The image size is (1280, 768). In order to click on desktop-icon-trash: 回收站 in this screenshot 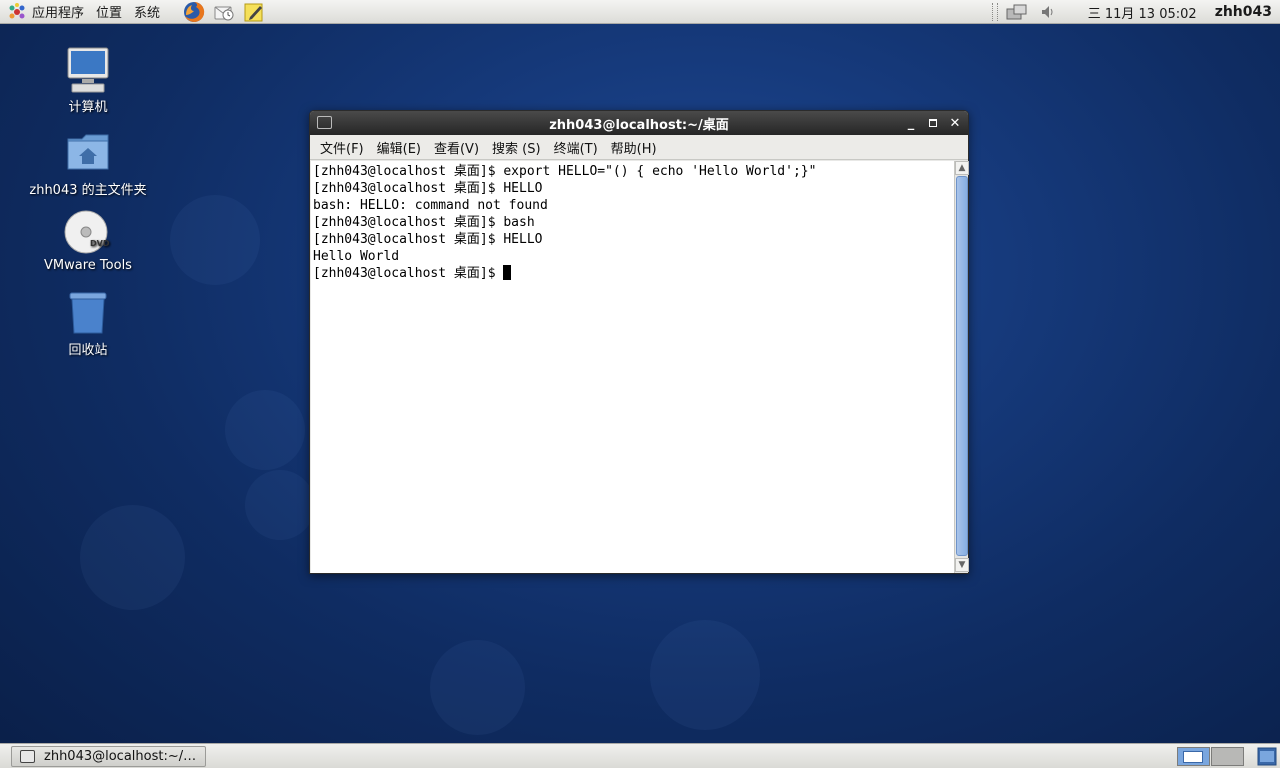, I will do `click(88, 323)`.